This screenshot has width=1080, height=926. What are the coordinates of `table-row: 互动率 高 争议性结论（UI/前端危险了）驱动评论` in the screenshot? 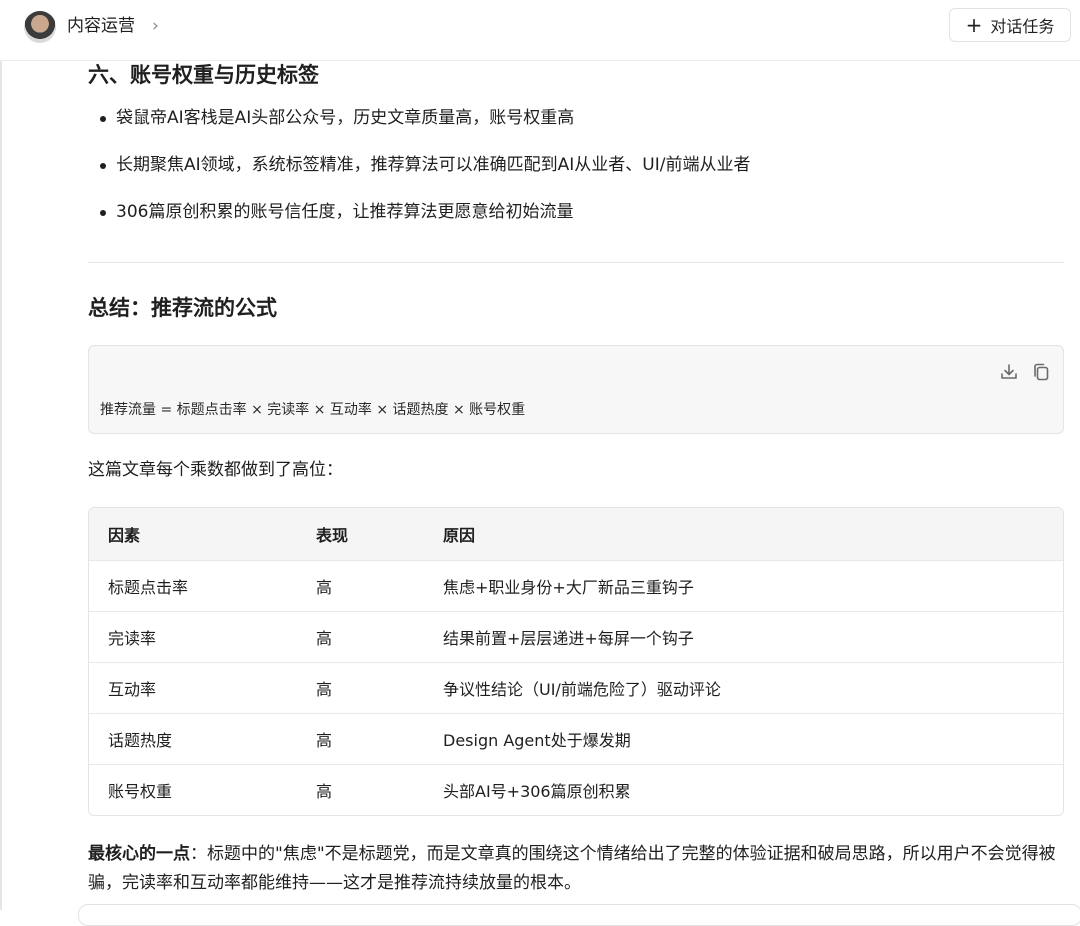 It's located at (576, 687).